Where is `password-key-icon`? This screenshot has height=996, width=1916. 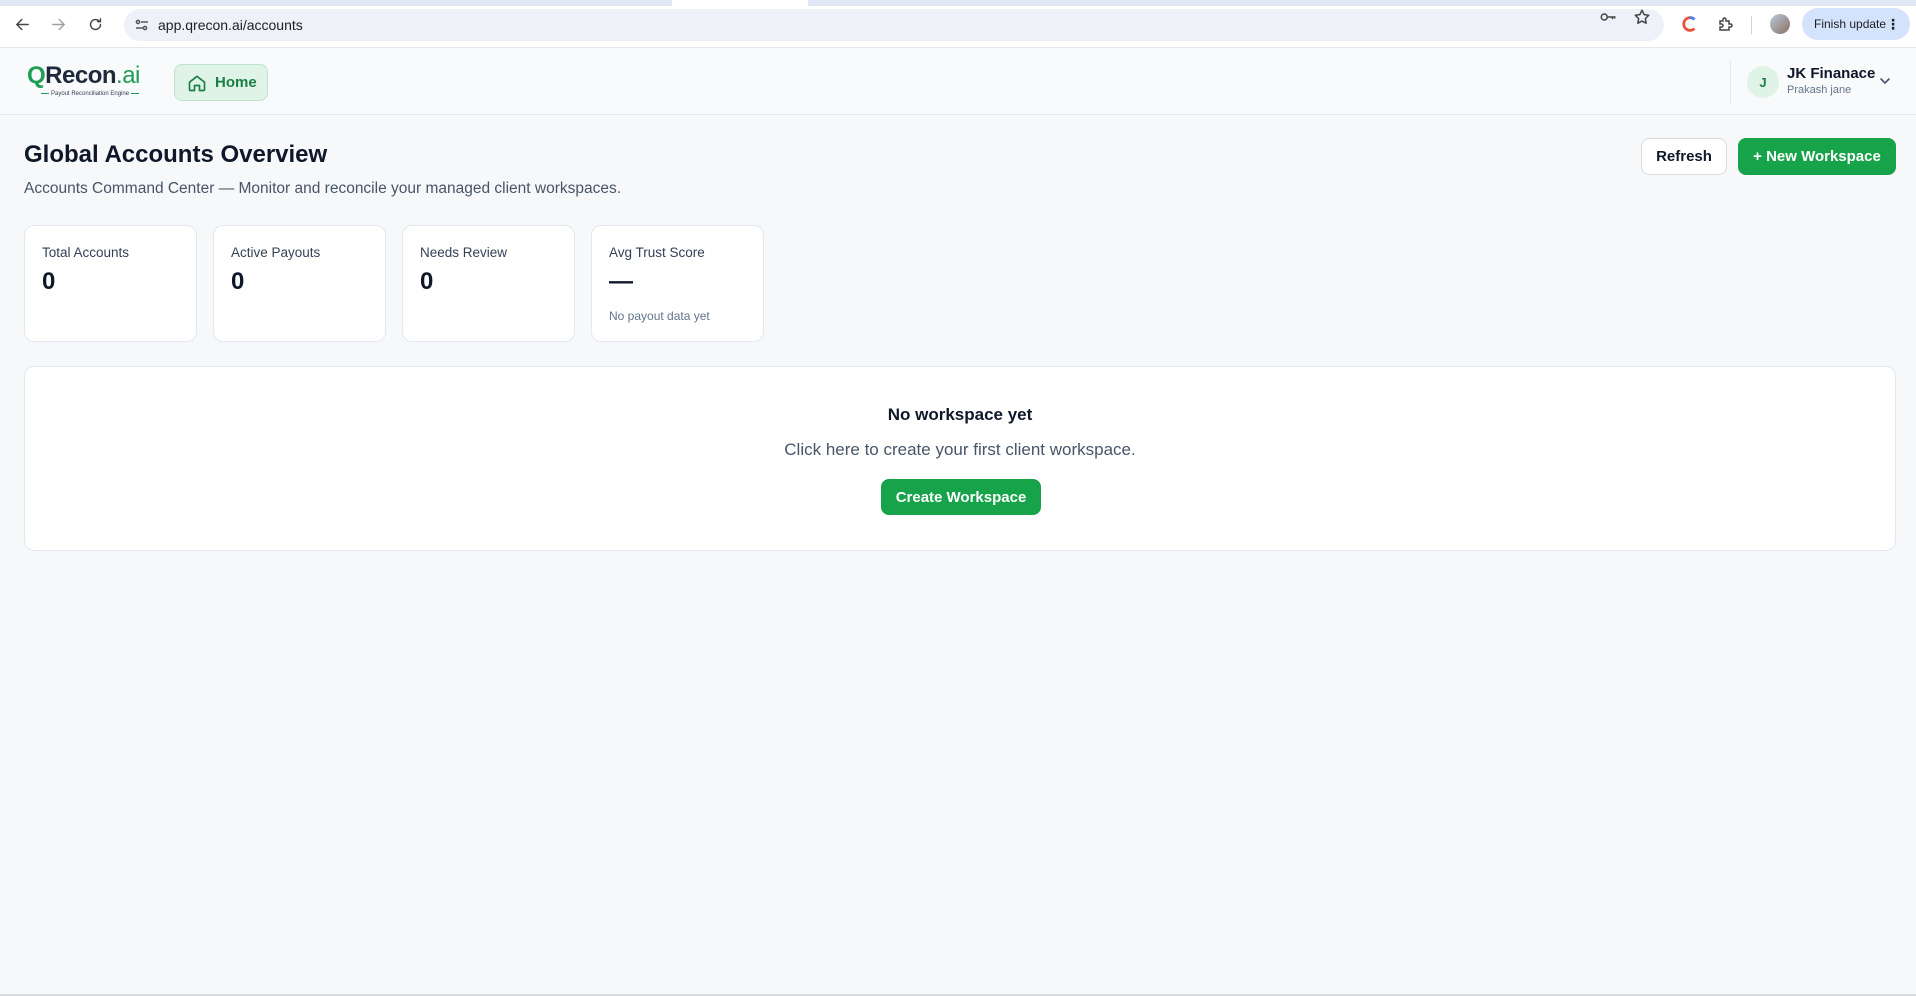 password-key-icon is located at coordinates (1608, 17).